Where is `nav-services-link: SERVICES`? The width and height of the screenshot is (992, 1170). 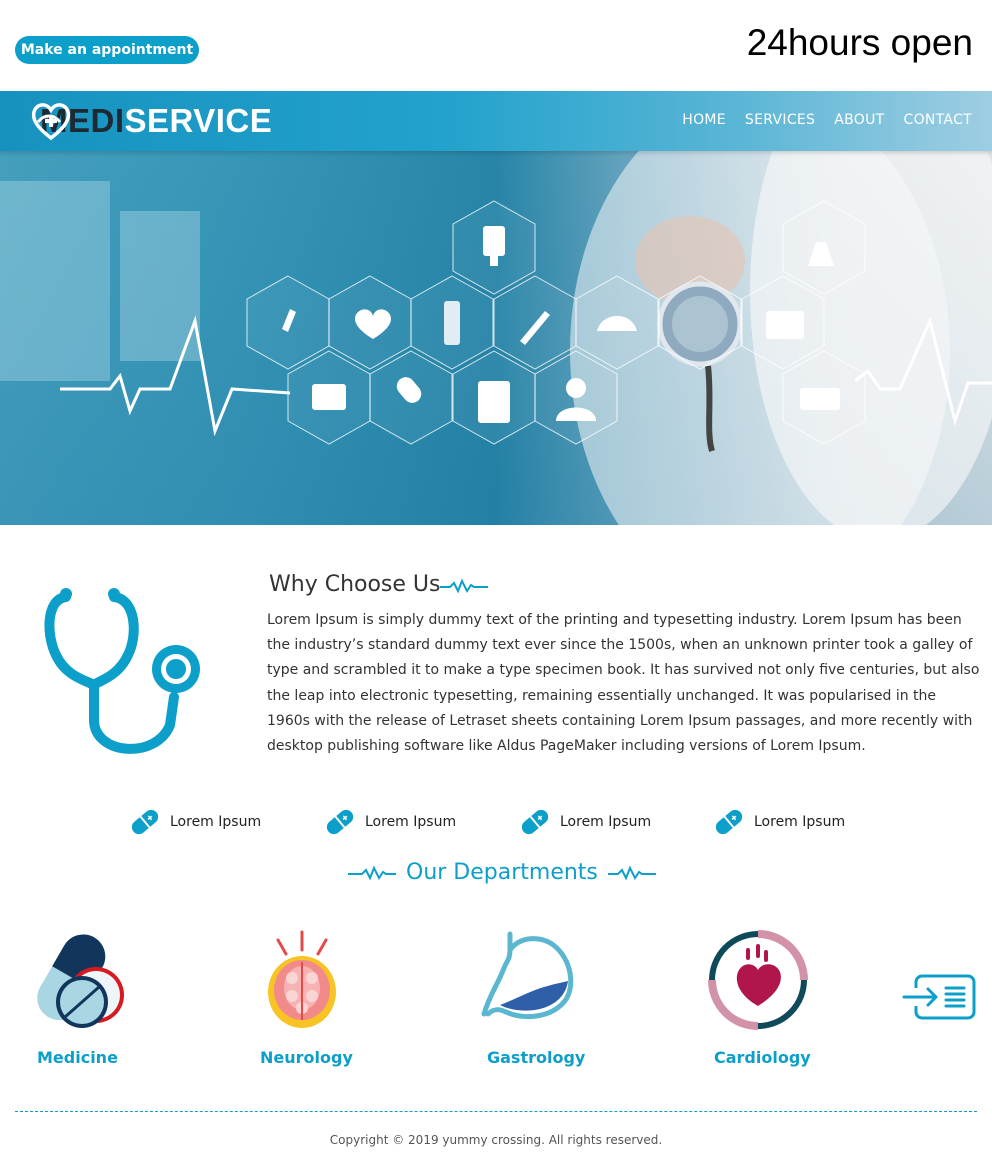
nav-services-link: SERVICES is located at coordinates (780, 120).